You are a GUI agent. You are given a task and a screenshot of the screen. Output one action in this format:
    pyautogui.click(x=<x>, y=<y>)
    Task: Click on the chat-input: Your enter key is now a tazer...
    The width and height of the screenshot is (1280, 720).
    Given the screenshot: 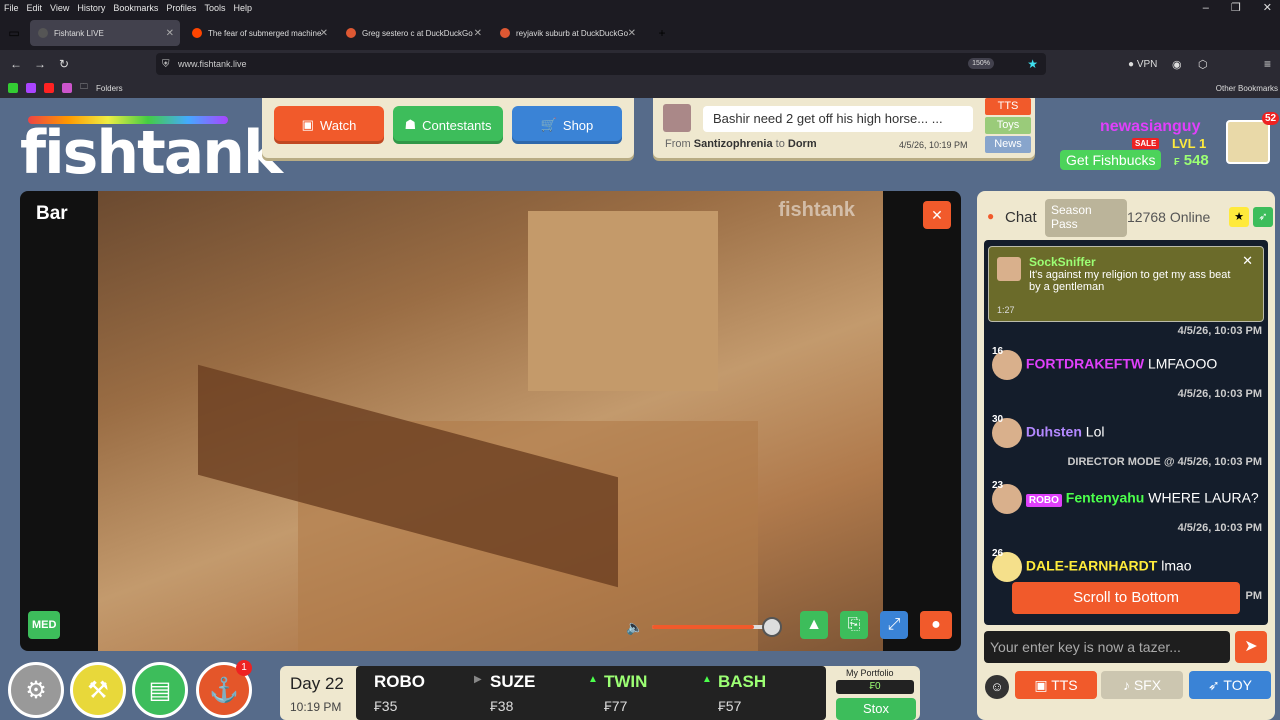 What is the action you would take?
    pyautogui.click(x=1107, y=647)
    